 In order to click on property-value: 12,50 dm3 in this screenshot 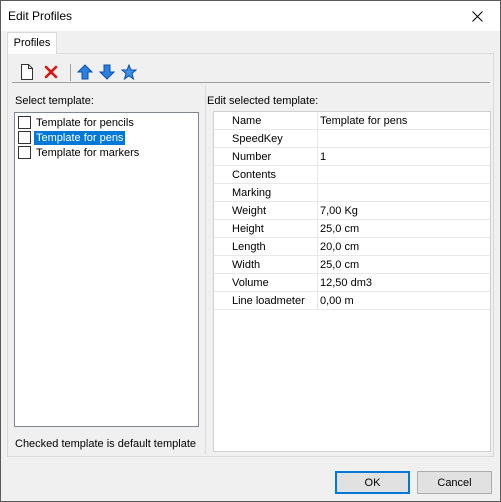, I will do `click(346, 283)`.